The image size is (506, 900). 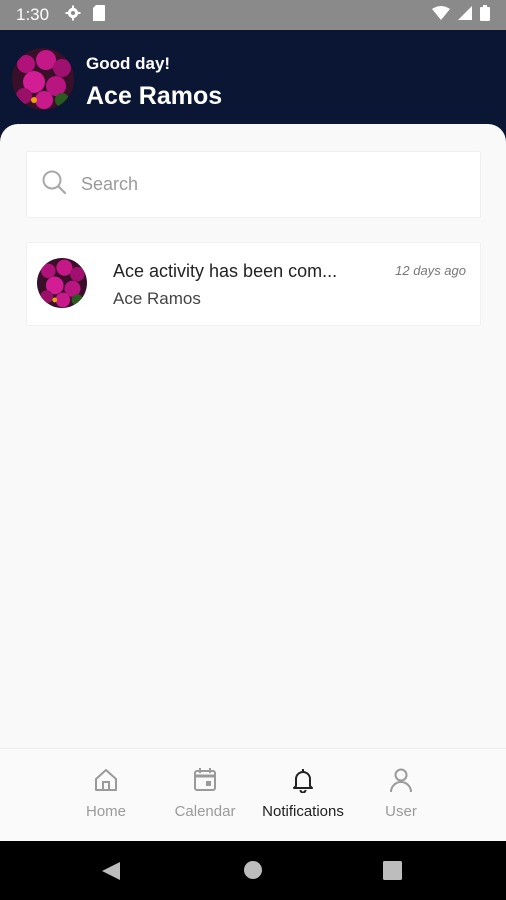 I want to click on notification-time: 12 days ago, so click(x=430, y=270).